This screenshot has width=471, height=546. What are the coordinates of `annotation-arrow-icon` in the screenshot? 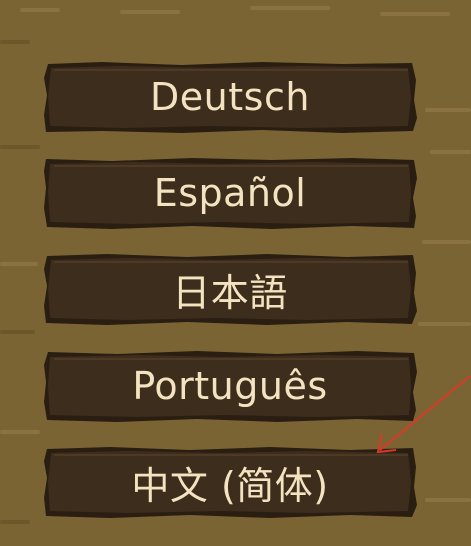 It's located at (423, 414).